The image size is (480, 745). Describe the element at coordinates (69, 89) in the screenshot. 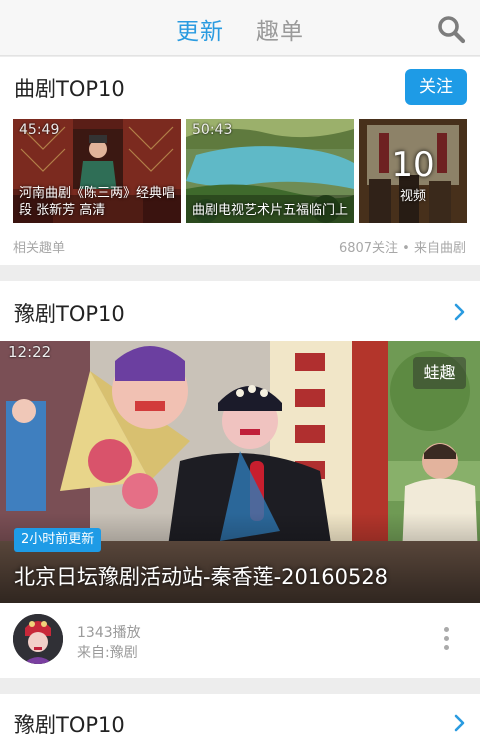

I see `section-title: 曲剧TOP10` at that location.